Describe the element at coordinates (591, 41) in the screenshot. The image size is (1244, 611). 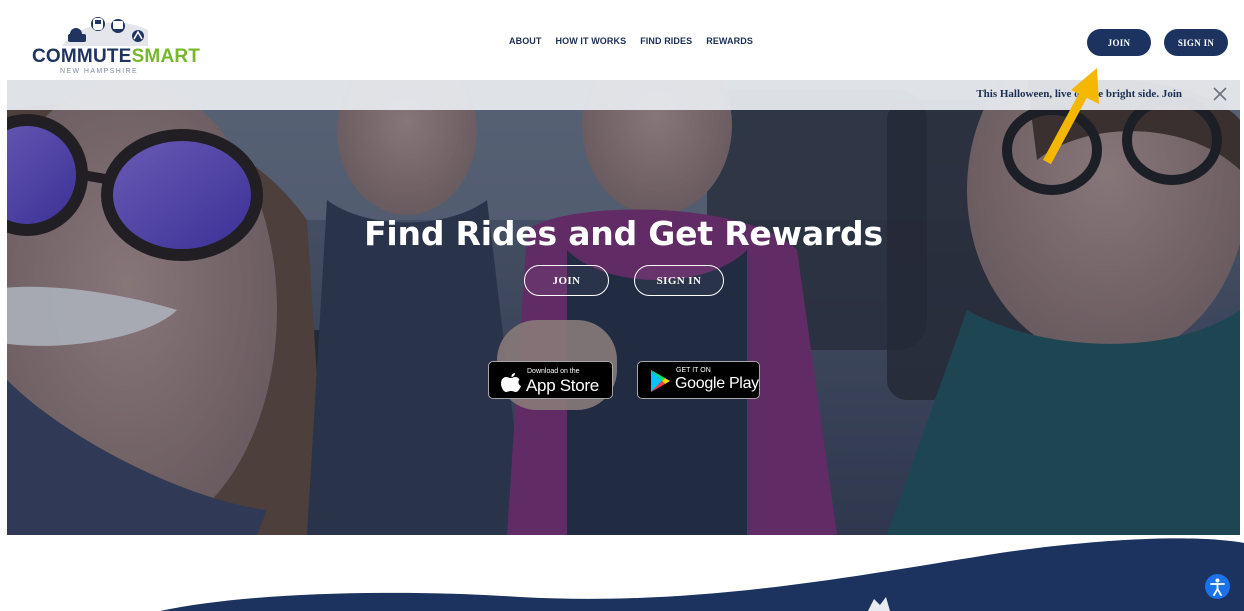
I see `nav-how-it-works: HOW IT WORKS` at that location.